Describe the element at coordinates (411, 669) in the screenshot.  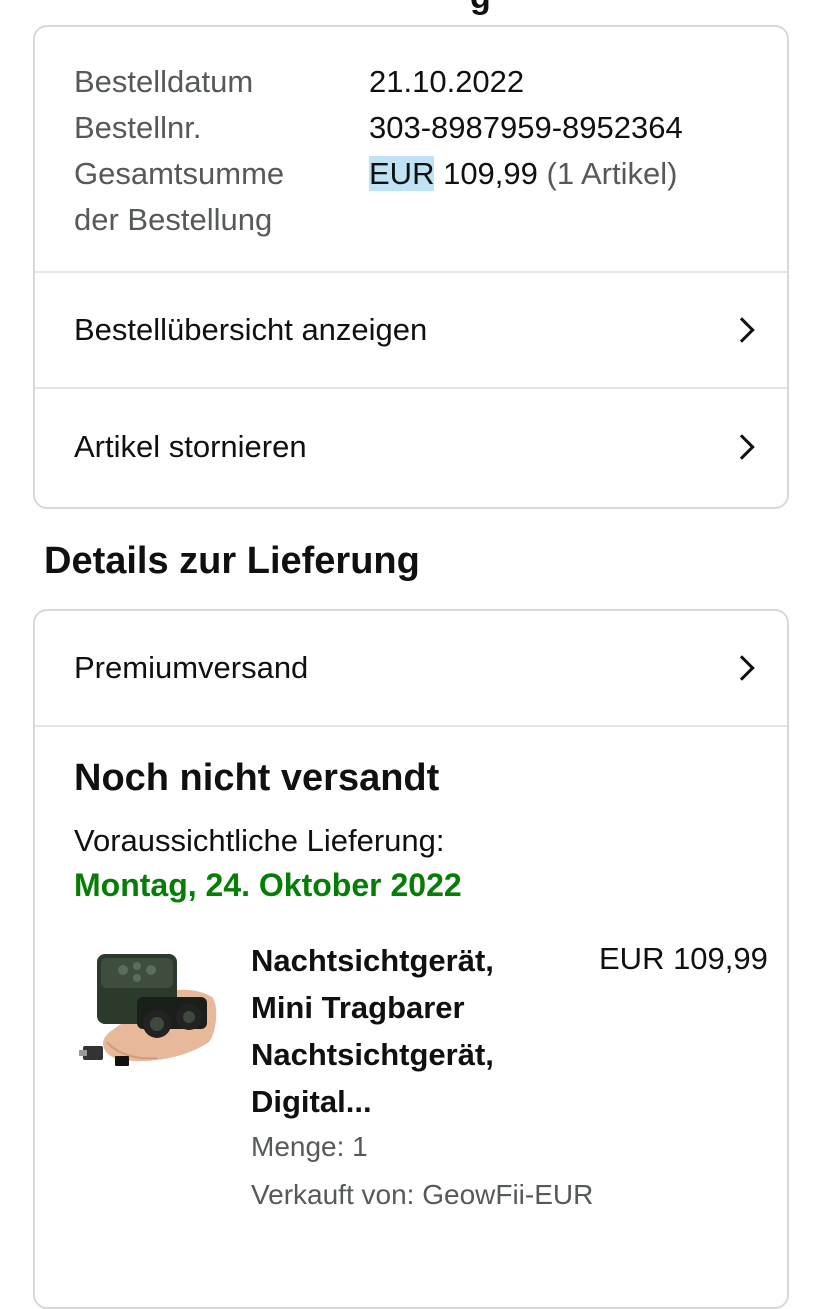
I see `shipping-method-link: Premiumversand` at that location.